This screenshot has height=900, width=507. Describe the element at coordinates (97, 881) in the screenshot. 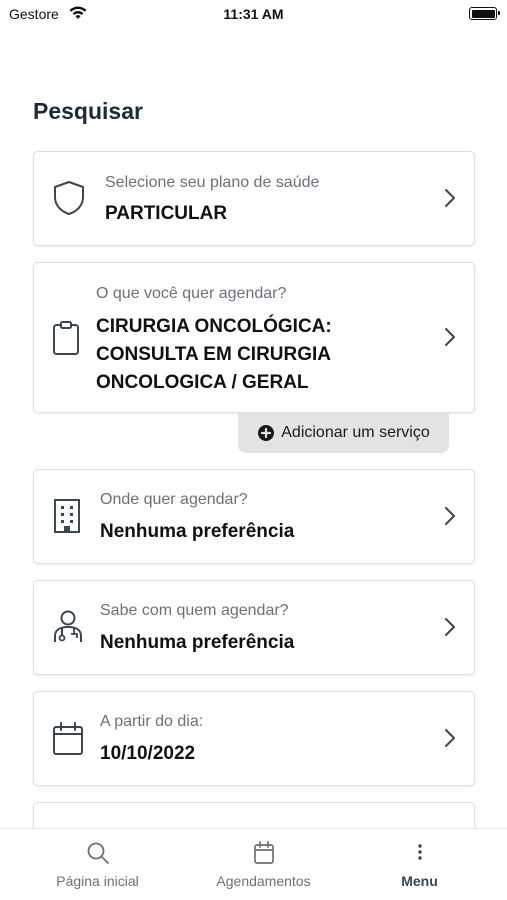

I see `tab-home-label: Página inicial` at that location.